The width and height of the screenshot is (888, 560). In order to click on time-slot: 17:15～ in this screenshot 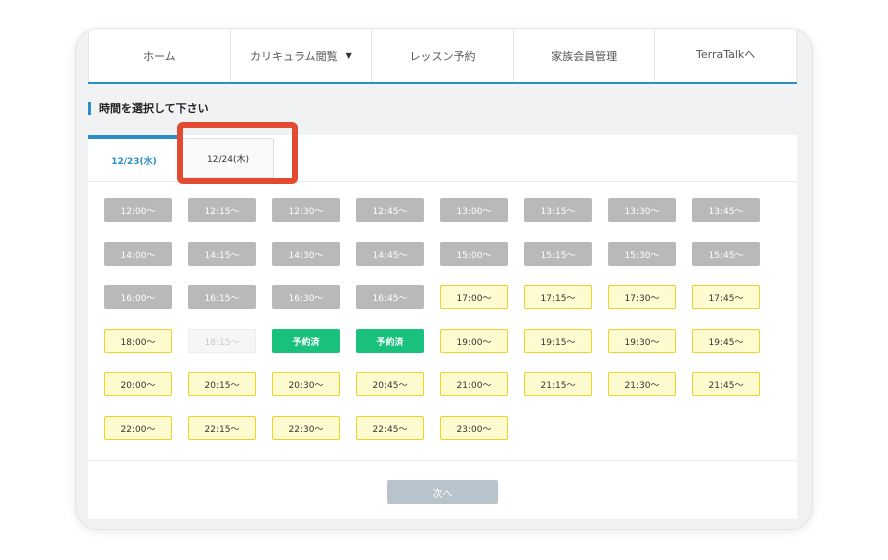, I will do `click(558, 297)`.